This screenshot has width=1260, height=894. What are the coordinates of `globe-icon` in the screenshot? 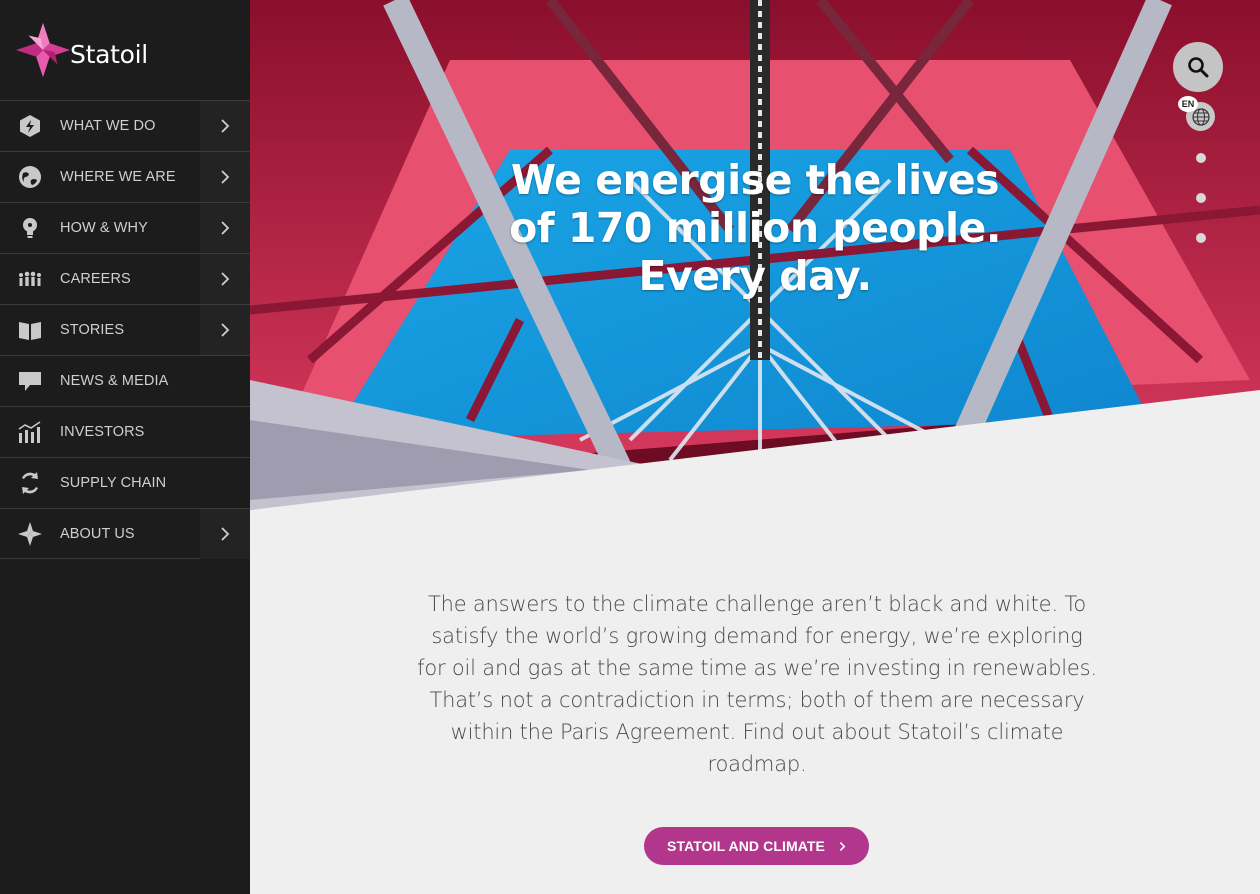 It's located at (30, 177).